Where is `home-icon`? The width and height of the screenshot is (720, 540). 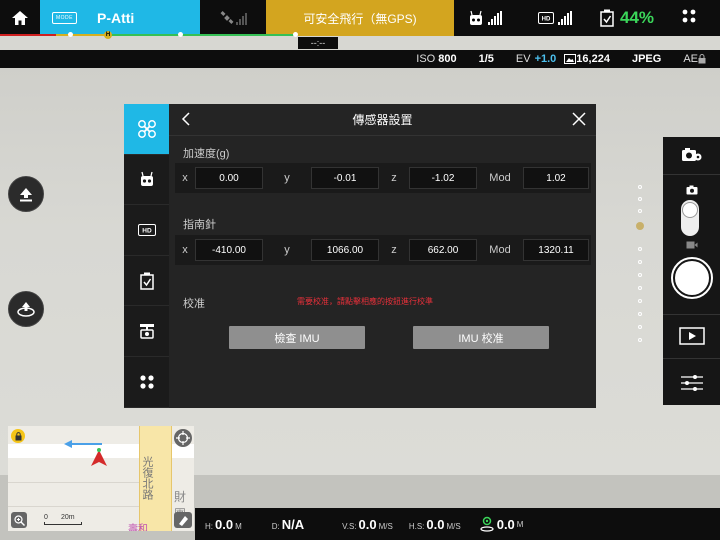
home-icon is located at coordinates (20, 18).